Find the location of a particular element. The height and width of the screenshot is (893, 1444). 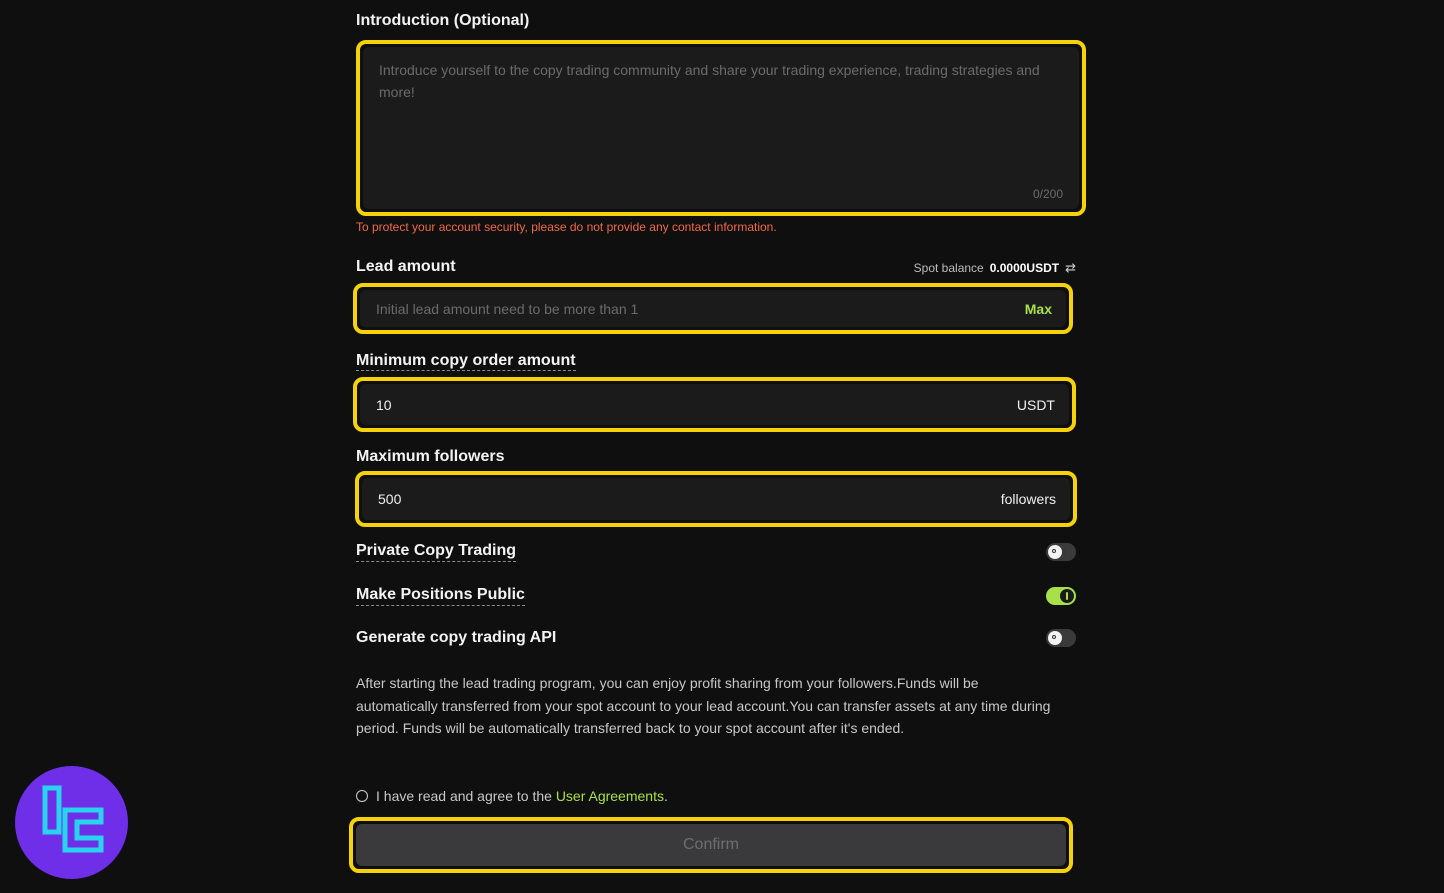

brand-logo is located at coordinates (71, 822).